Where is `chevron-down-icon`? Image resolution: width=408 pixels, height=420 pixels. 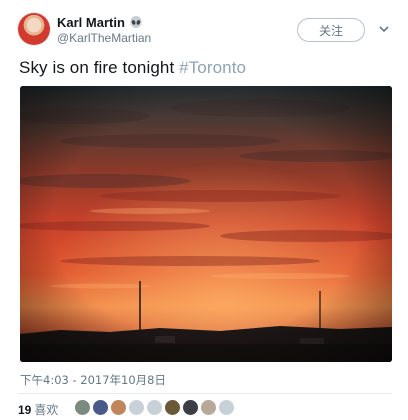
chevron-down-icon is located at coordinates (384, 29).